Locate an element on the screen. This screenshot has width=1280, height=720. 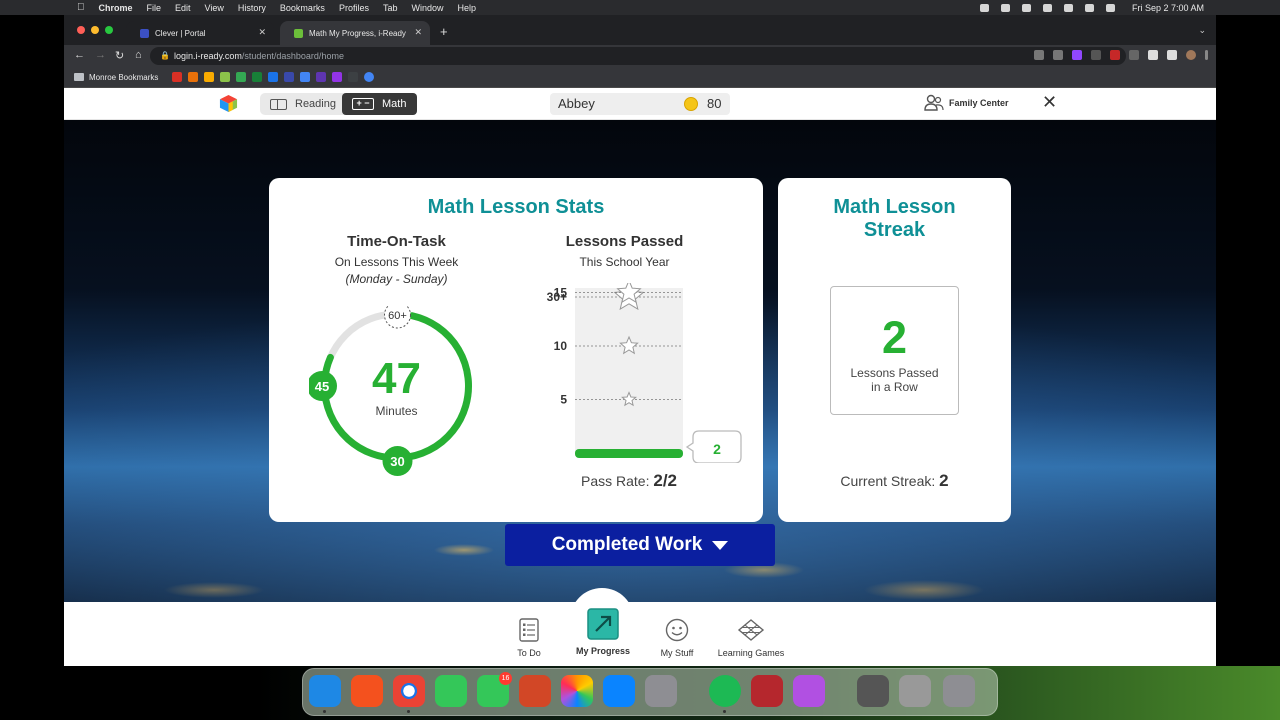
search-icon is located at coordinates (1068, 8).